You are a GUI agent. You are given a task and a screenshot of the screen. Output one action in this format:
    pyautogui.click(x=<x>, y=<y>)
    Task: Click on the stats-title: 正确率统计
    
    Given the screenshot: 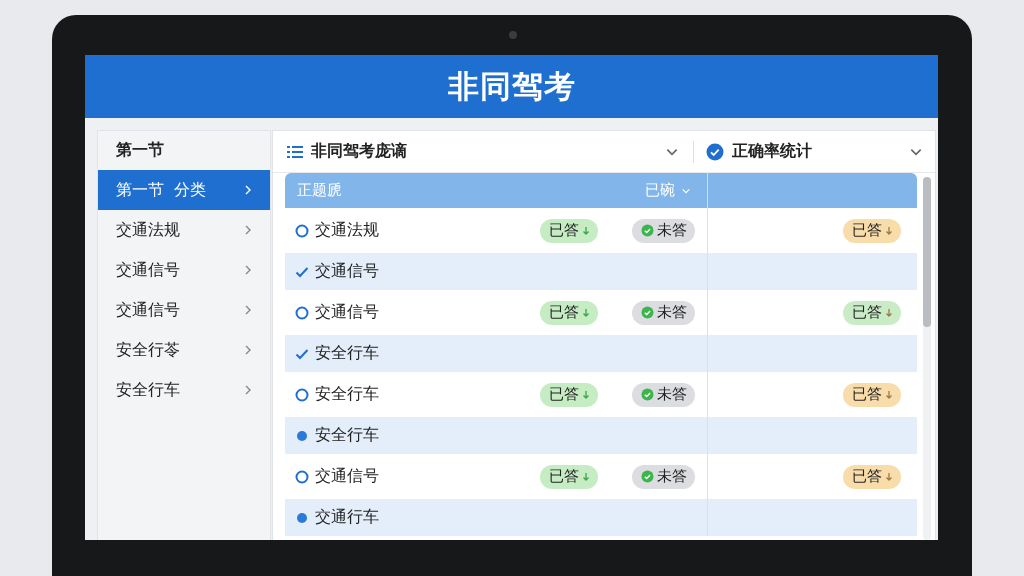 What is the action you would take?
    pyautogui.click(x=772, y=151)
    